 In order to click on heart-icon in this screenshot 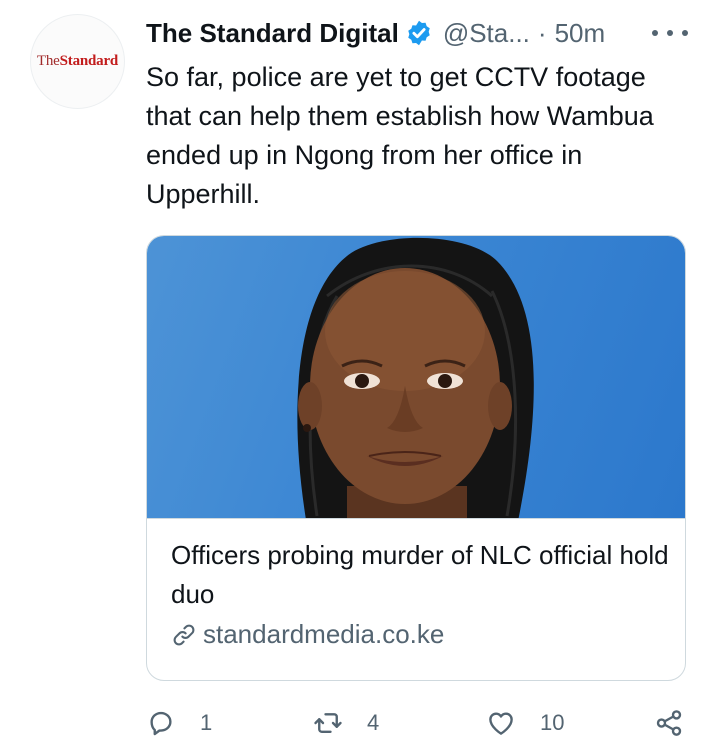, I will do `click(501, 723)`.